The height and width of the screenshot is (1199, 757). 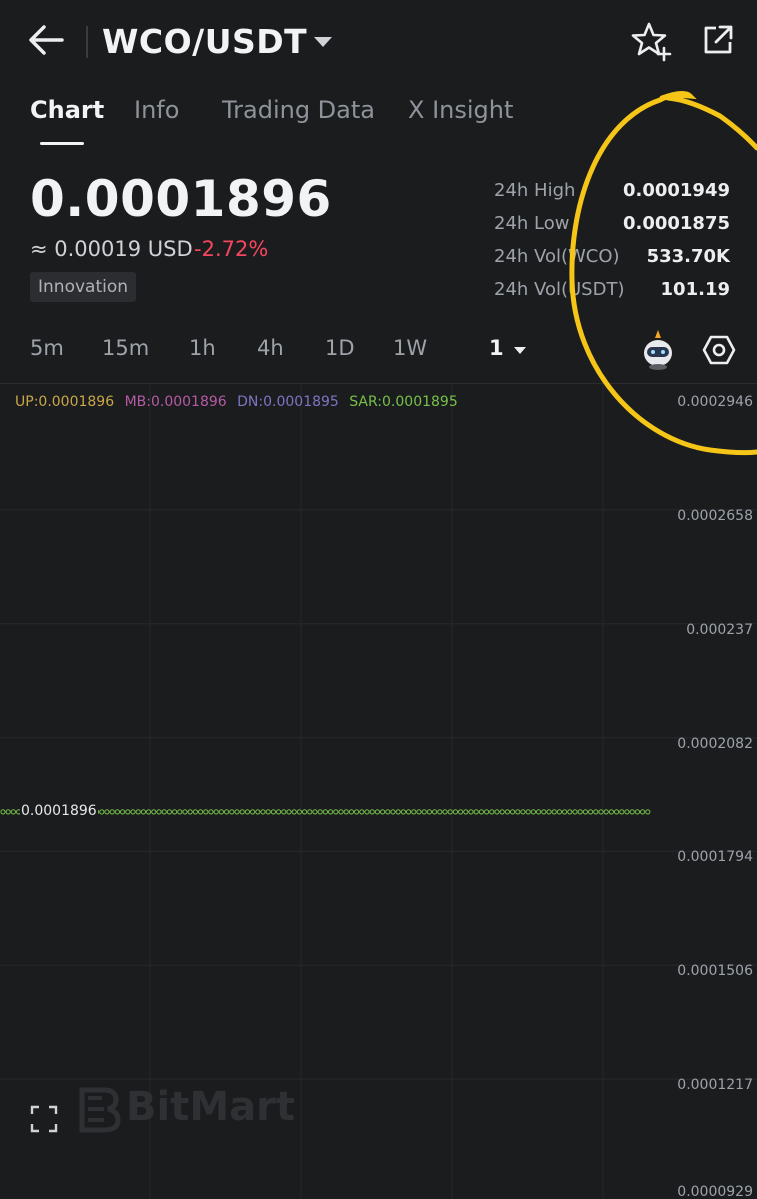 I want to click on stat-label: 24h Vol(WCO), so click(x=557, y=256).